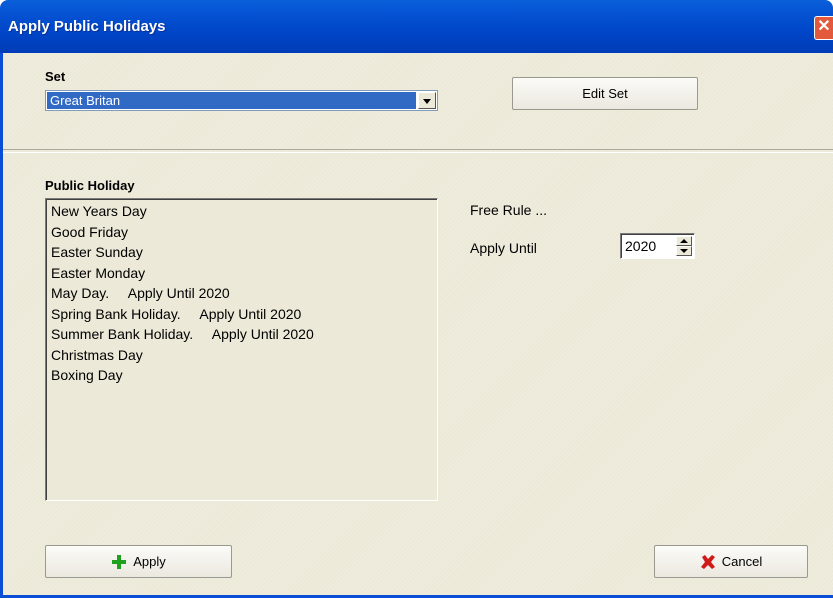 The width and height of the screenshot is (833, 598). What do you see at coordinates (657, 246) in the screenshot?
I see `apply-until-spinner: 2020` at bounding box center [657, 246].